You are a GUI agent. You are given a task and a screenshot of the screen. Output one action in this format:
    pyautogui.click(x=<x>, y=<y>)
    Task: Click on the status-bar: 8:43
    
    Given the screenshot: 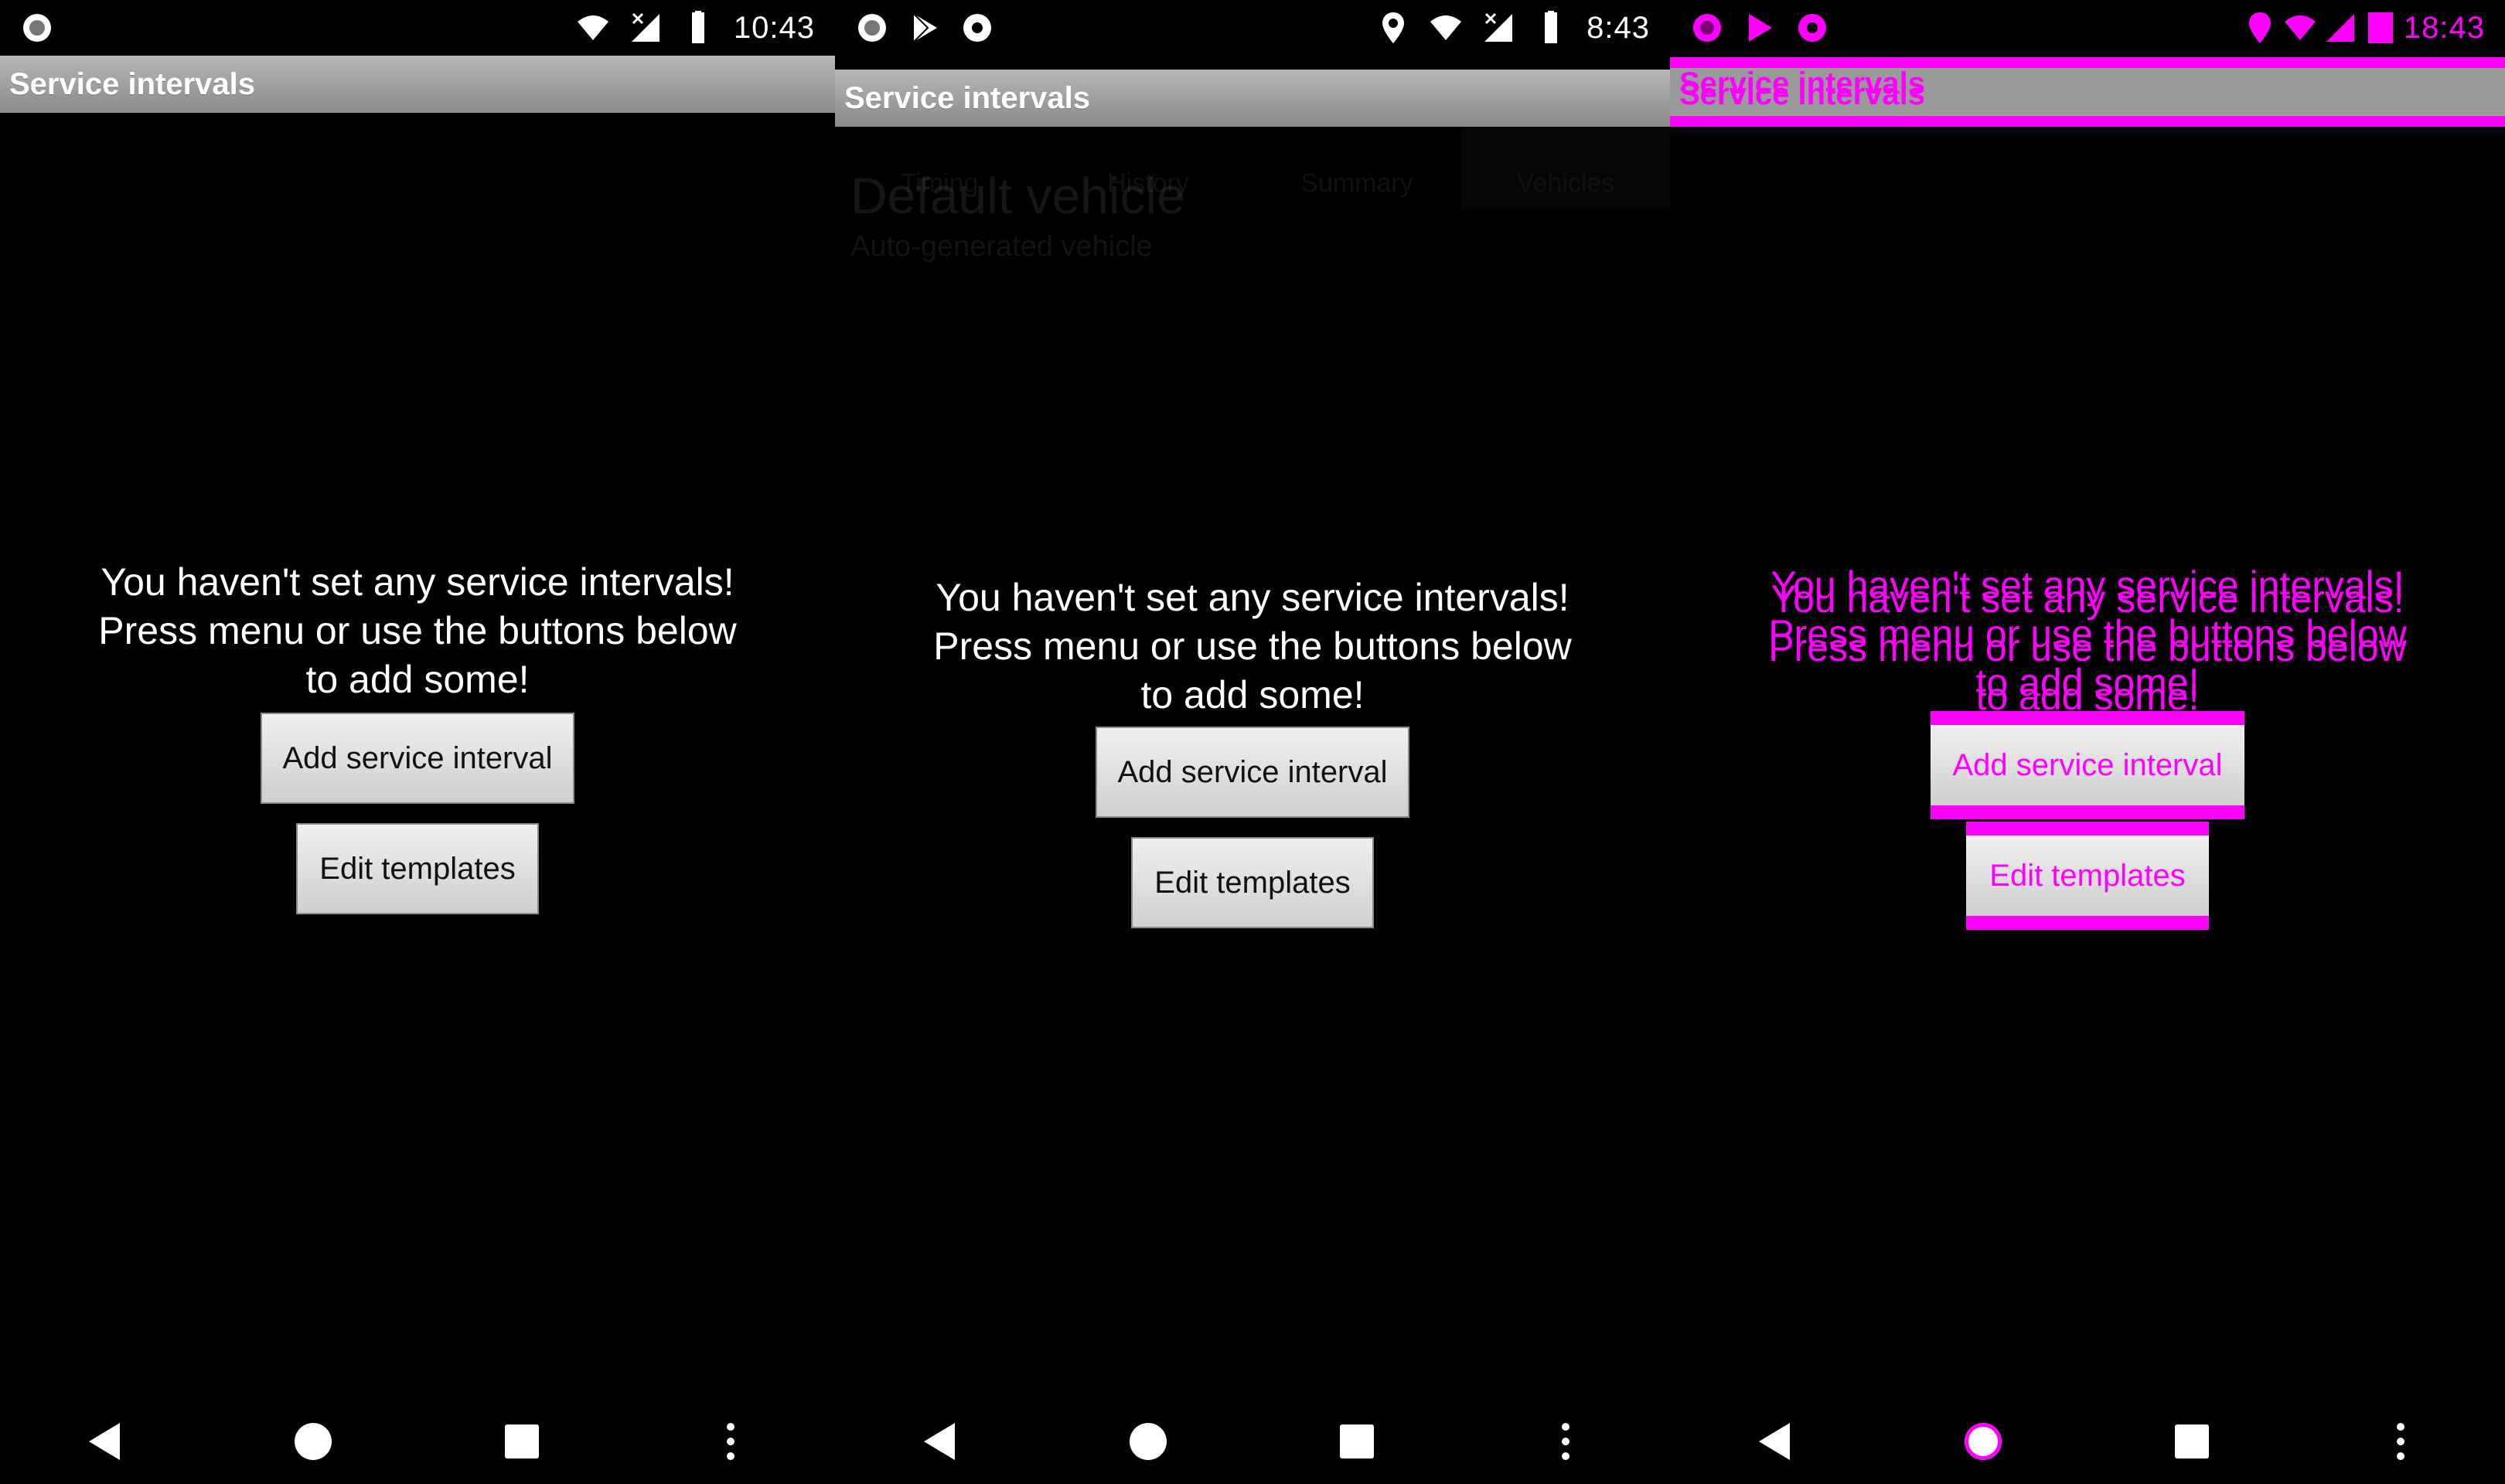 What is the action you would take?
    pyautogui.click(x=1252, y=28)
    